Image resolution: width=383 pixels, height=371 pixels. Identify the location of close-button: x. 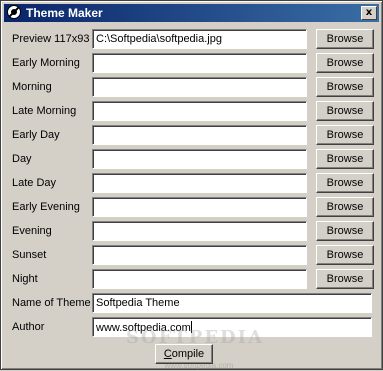
(369, 13).